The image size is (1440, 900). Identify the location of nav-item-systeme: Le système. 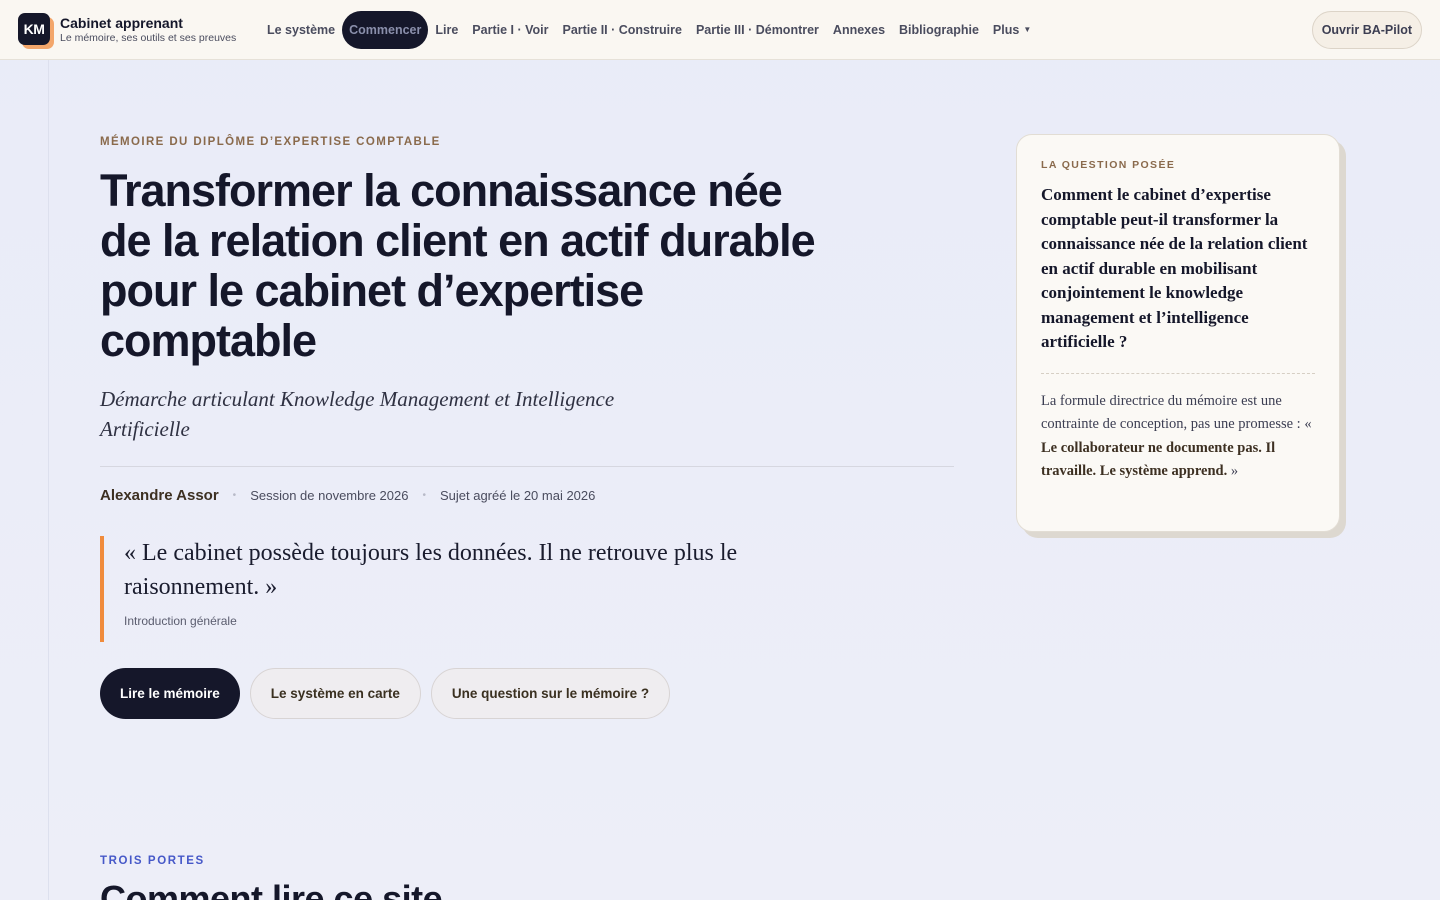
(301, 30).